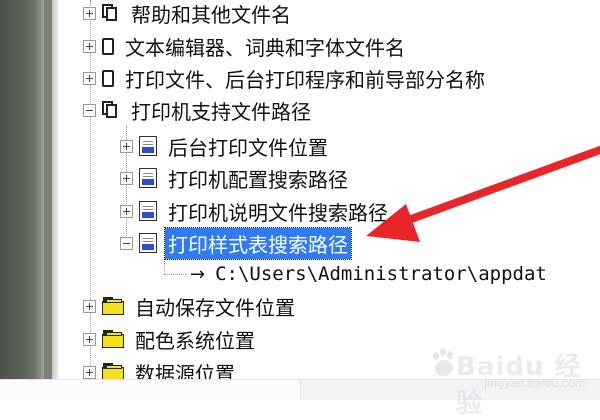  Describe the element at coordinates (258, 179) in the screenshot. I see `tree-item-label: 打印机配置搜索路径` at that location.